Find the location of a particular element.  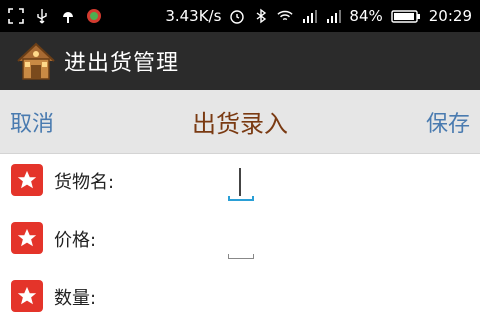

price-underline is located at coordinates (241, 256).